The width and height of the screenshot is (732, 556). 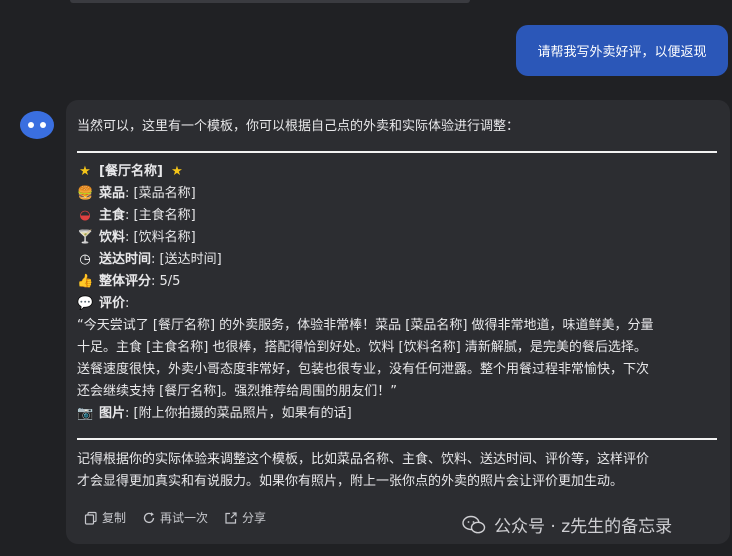 I want to click on previous-message-edge, so click(x=270, y=1).